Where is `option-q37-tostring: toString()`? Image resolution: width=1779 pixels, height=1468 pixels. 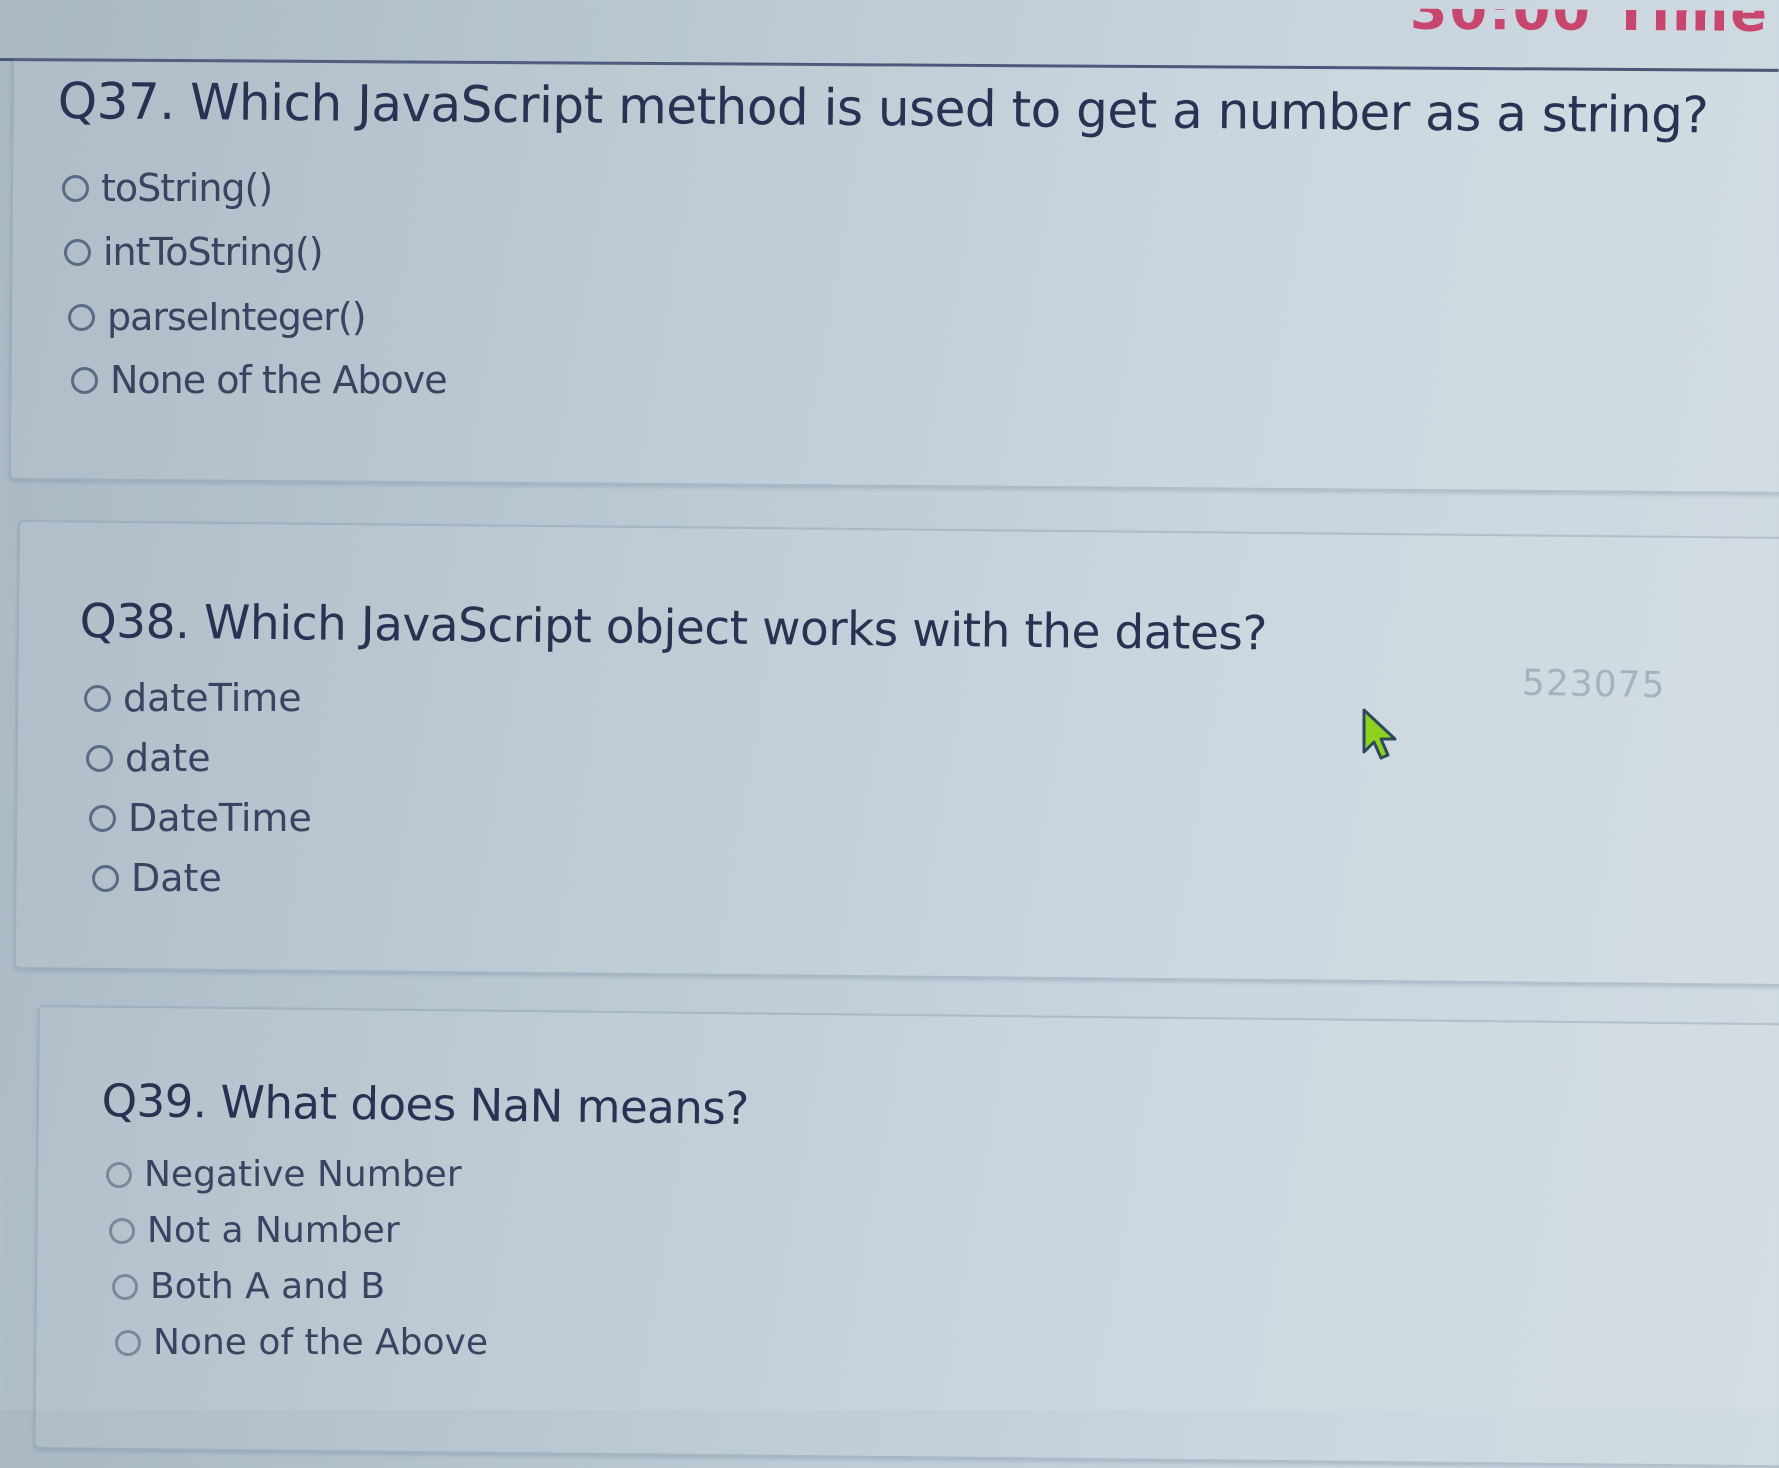 option-q37-tostring: toString() is located at coordinates (167, 188).